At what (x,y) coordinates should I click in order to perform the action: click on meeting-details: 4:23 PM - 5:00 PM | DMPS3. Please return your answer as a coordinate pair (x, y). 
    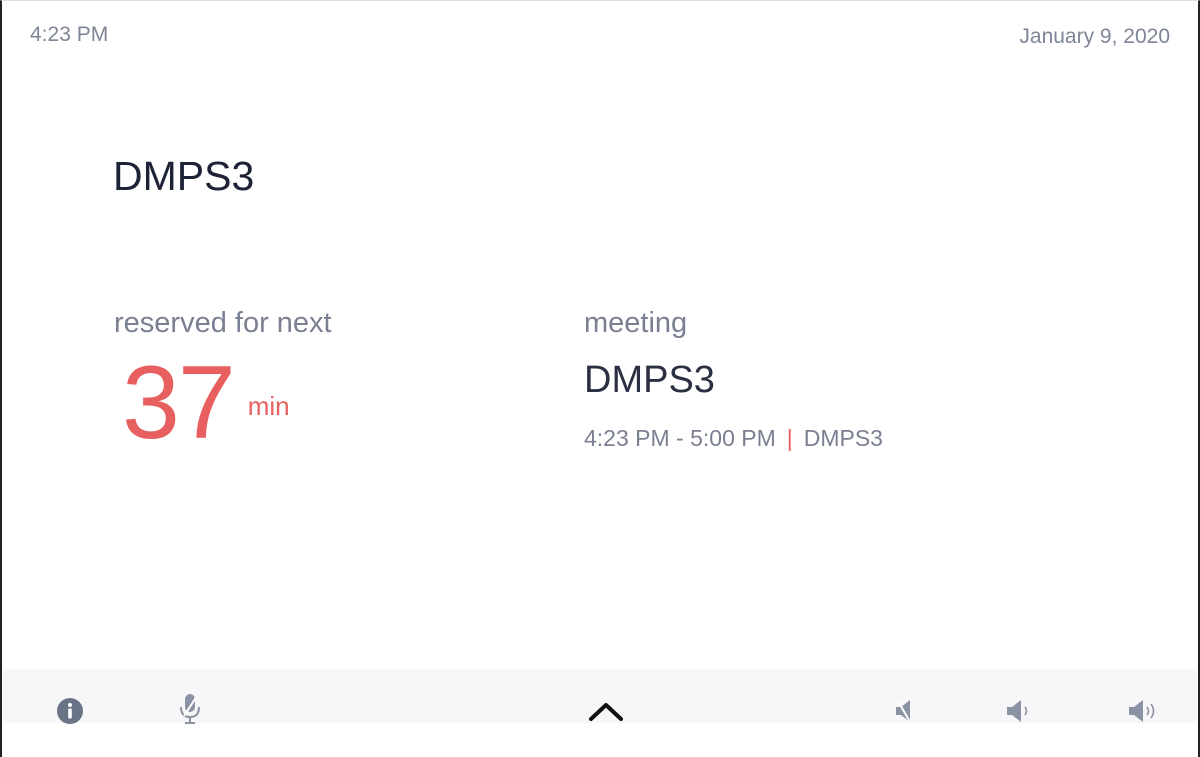
    Looking at the image, I should click on (733, 438).